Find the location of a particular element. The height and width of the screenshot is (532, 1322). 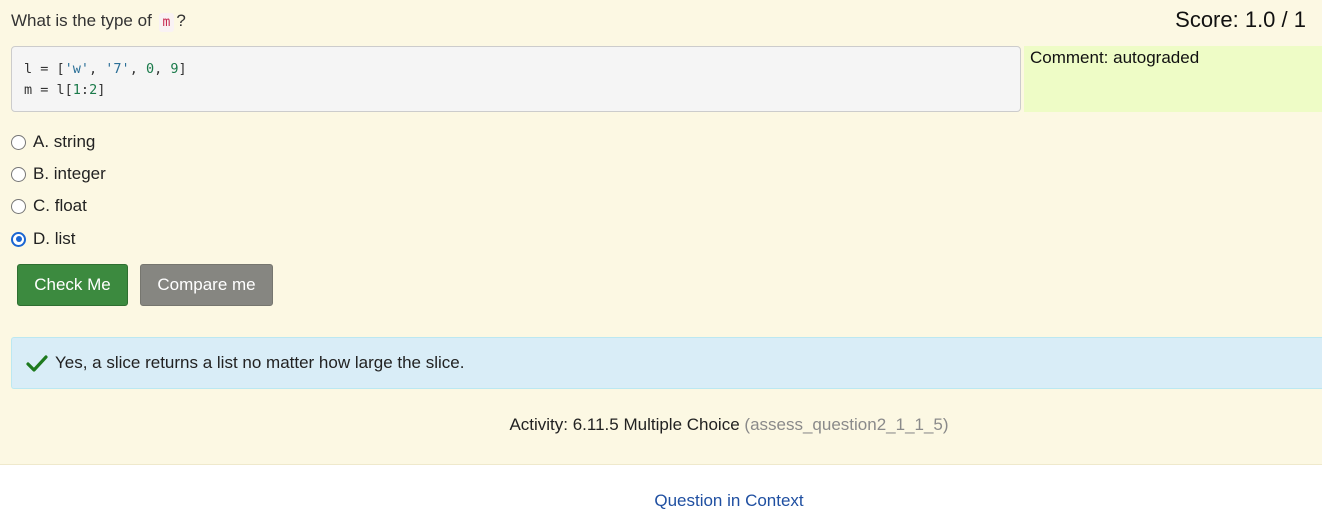

context-link-text: Question in Context is located at coordinates (728, 500).